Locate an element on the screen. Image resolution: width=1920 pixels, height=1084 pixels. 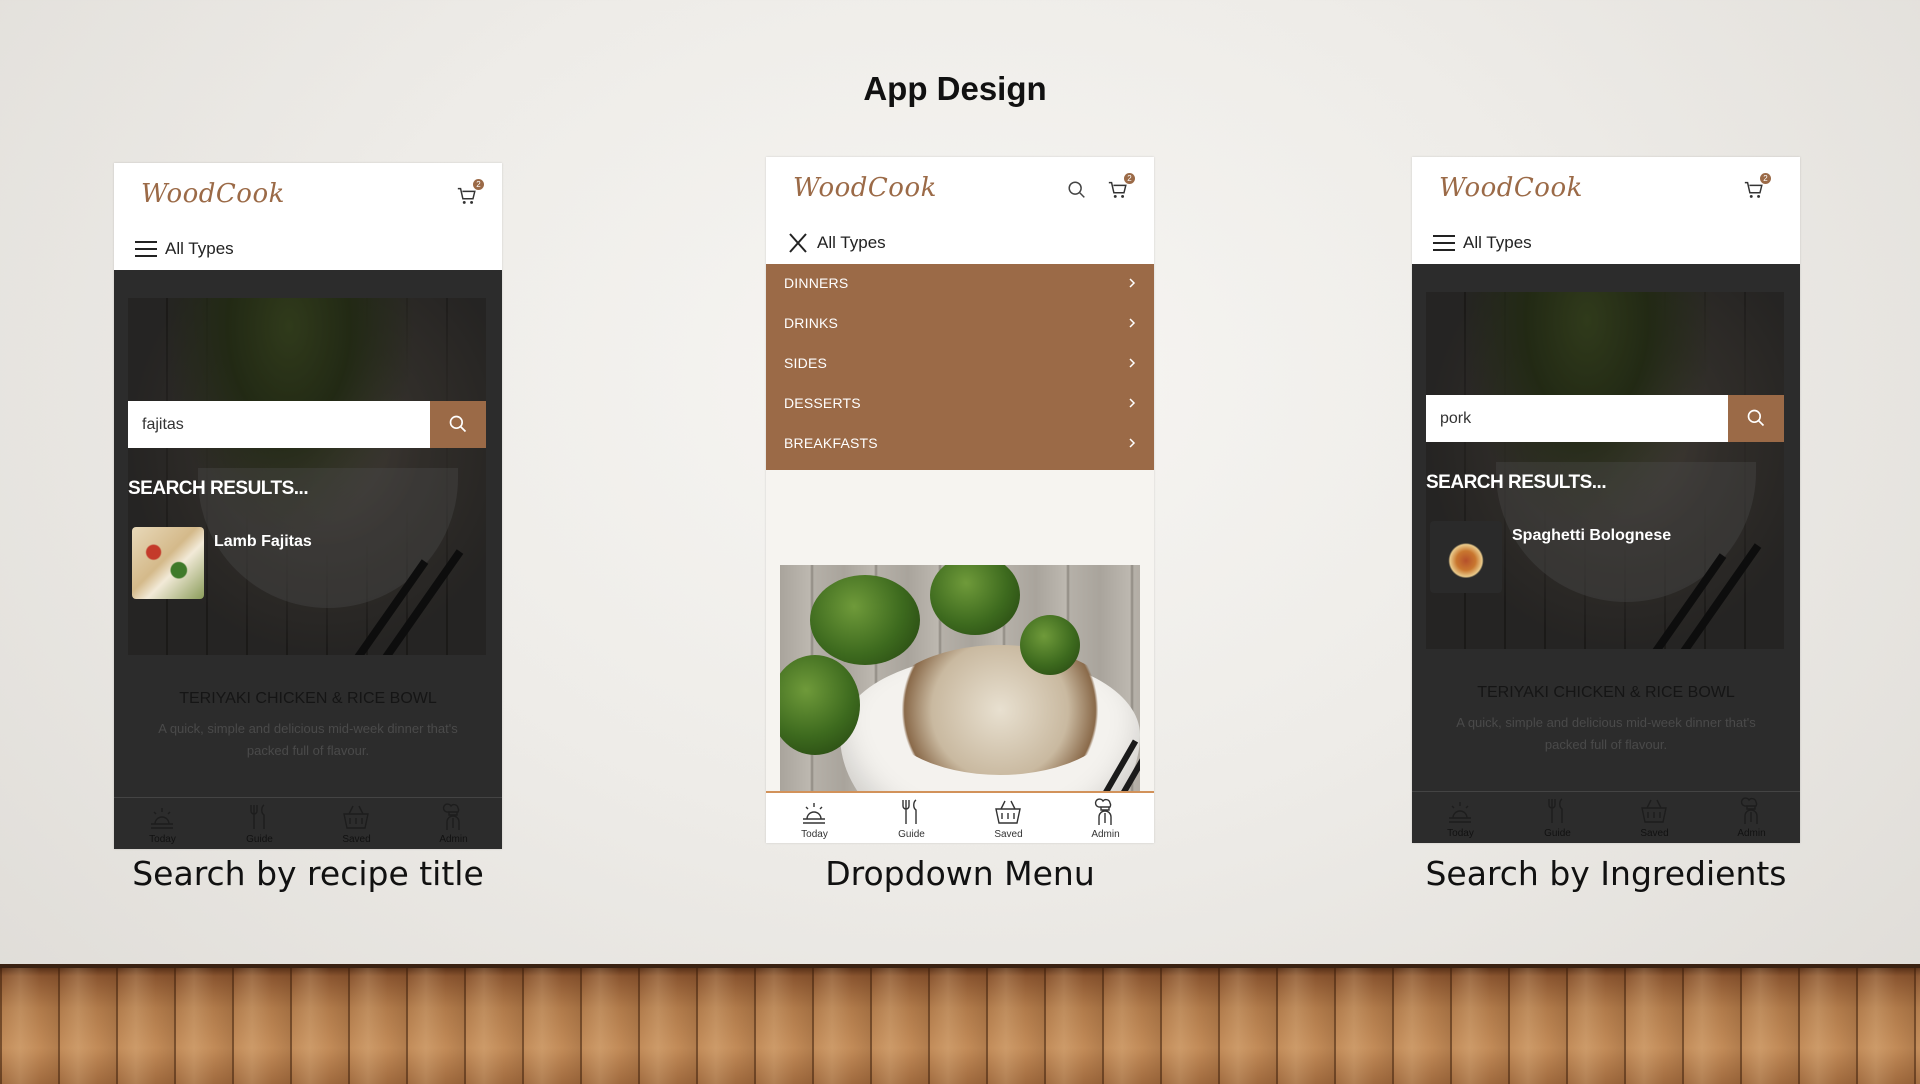
dropdown-menu: DINNERS DRINKS SIDES DESSERTS BREAKFASTS is located at coordinates (960, 367).